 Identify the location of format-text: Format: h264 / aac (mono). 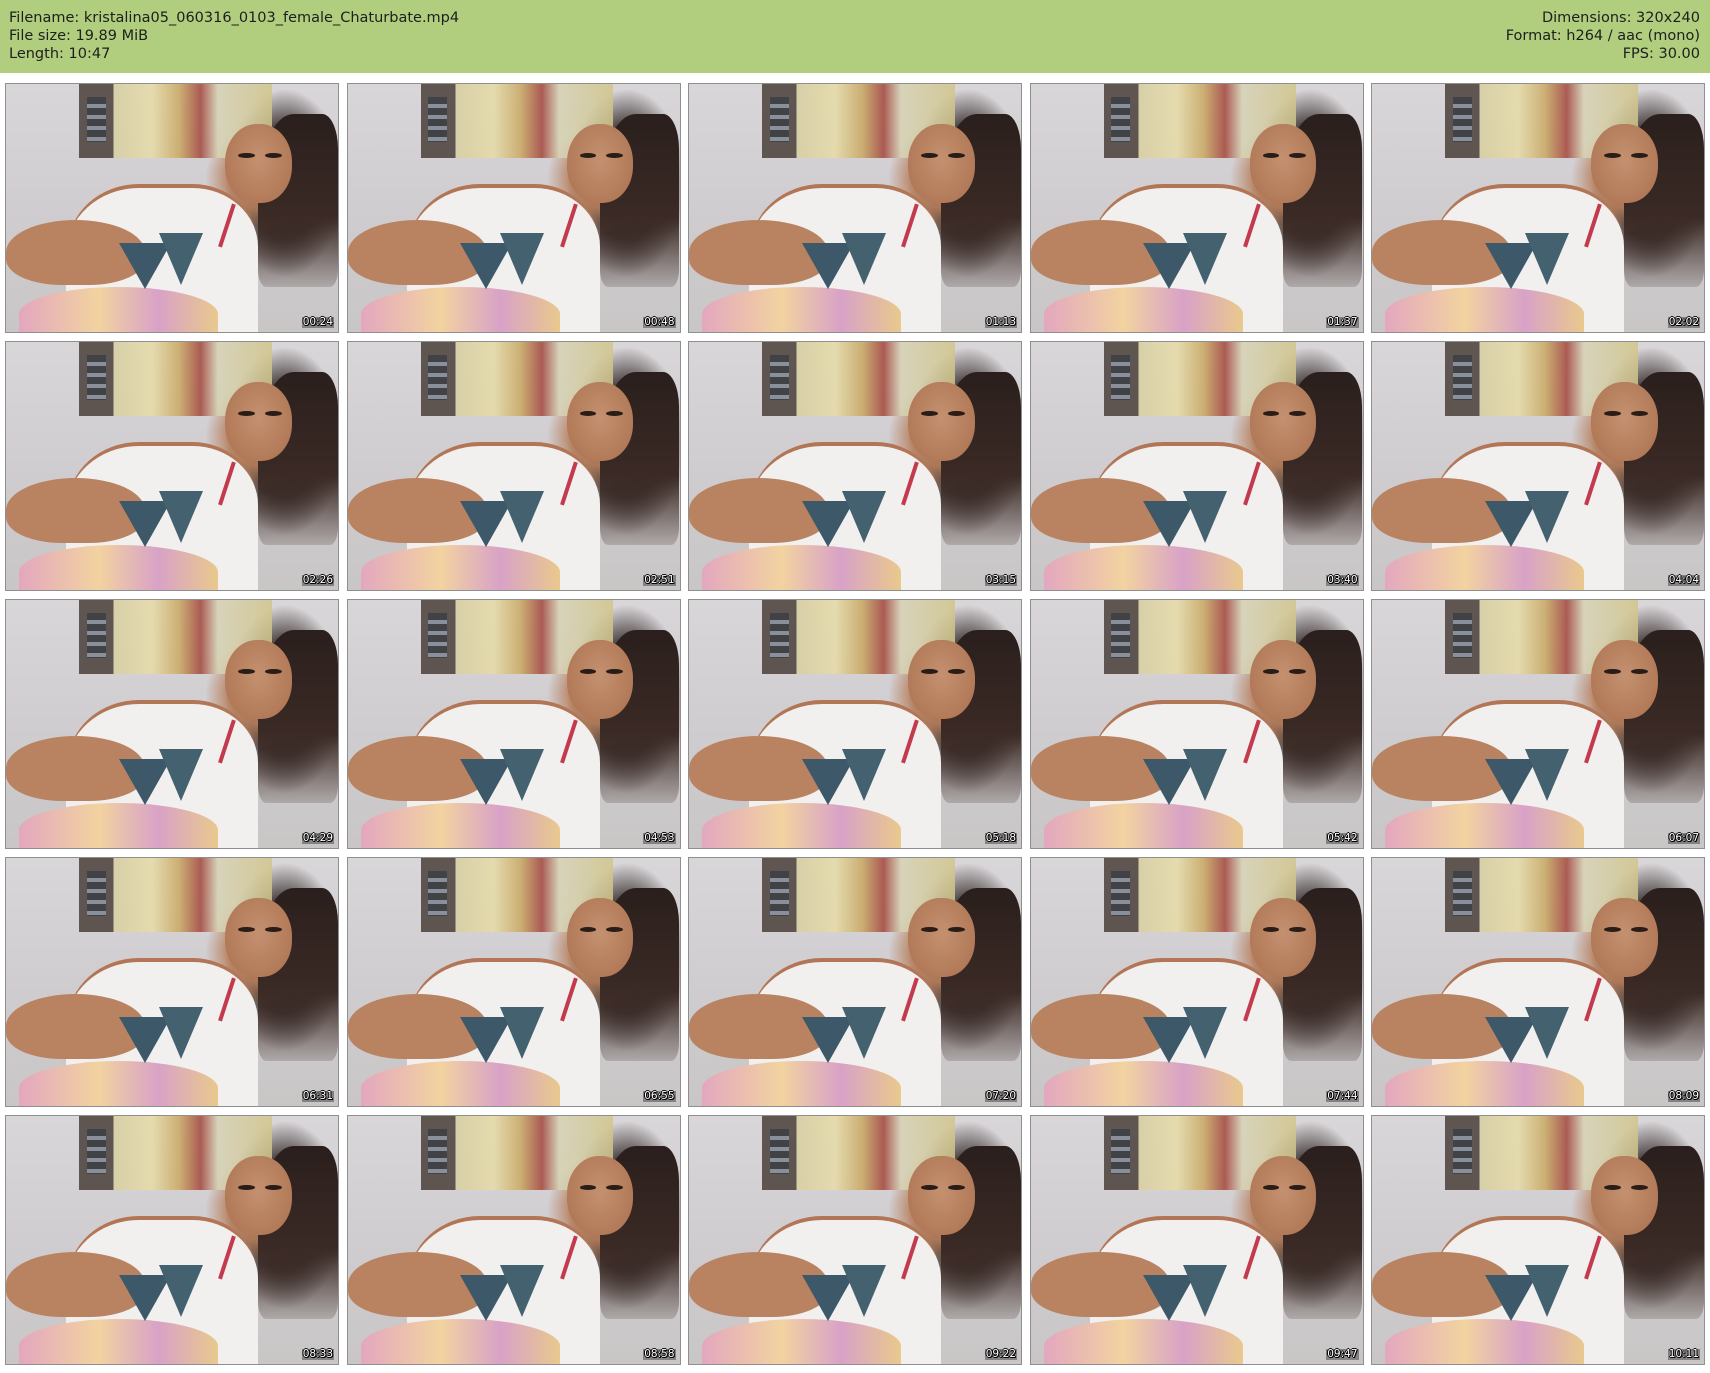
(1602, 36).